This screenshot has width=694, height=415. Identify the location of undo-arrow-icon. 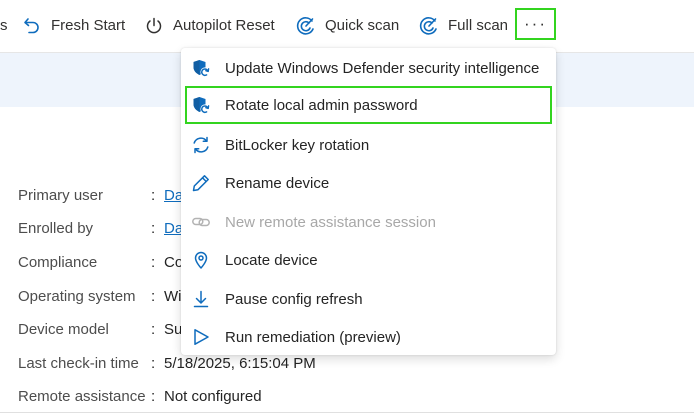
(31, 26).